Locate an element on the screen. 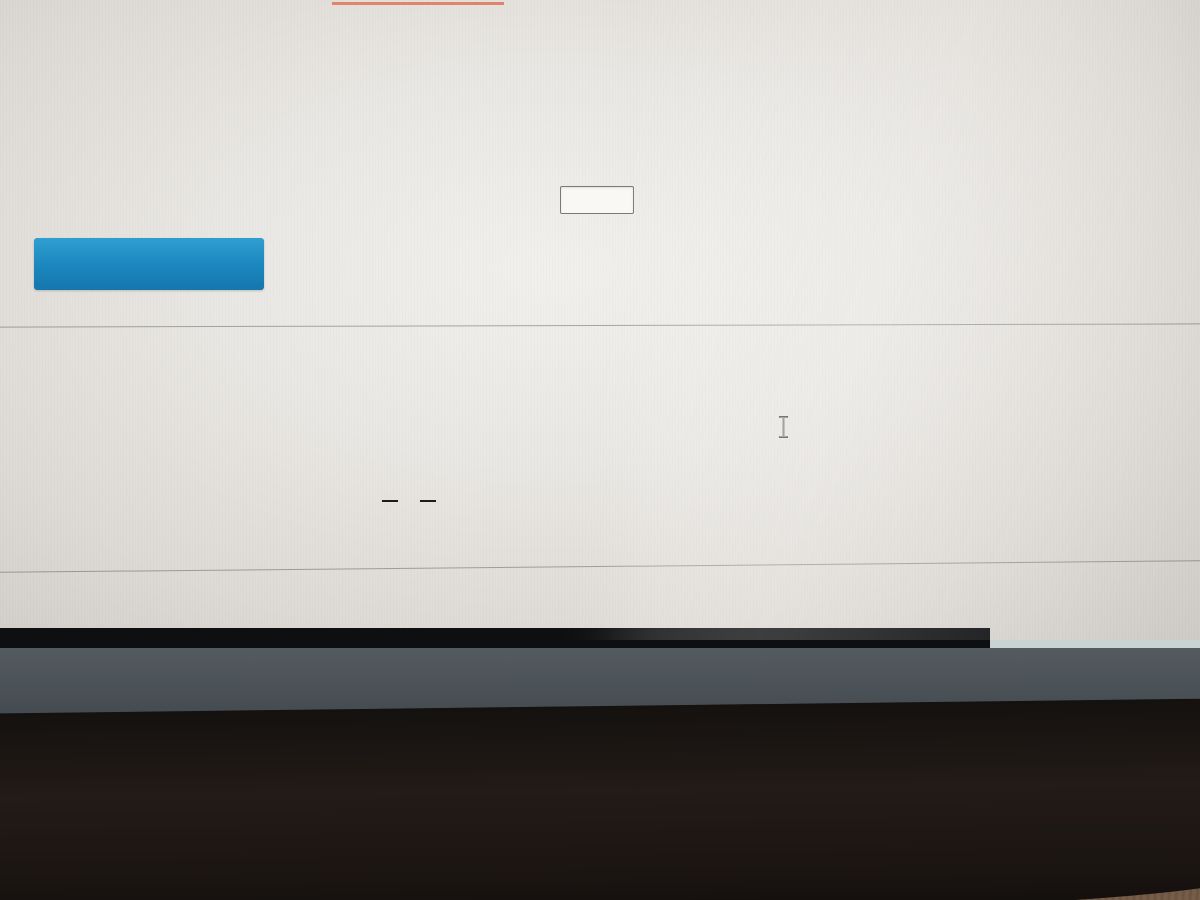 Image resolution: width=1200 pixels, height=900 pixels. action-button-row is located at coordinates (163, 264).